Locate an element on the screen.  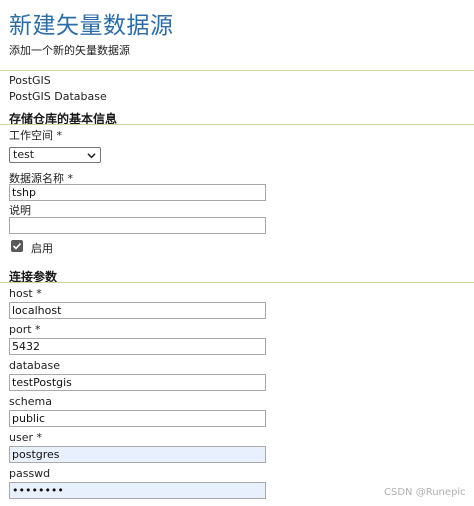
description-label: 说明 is located at coordinates (20, 210).